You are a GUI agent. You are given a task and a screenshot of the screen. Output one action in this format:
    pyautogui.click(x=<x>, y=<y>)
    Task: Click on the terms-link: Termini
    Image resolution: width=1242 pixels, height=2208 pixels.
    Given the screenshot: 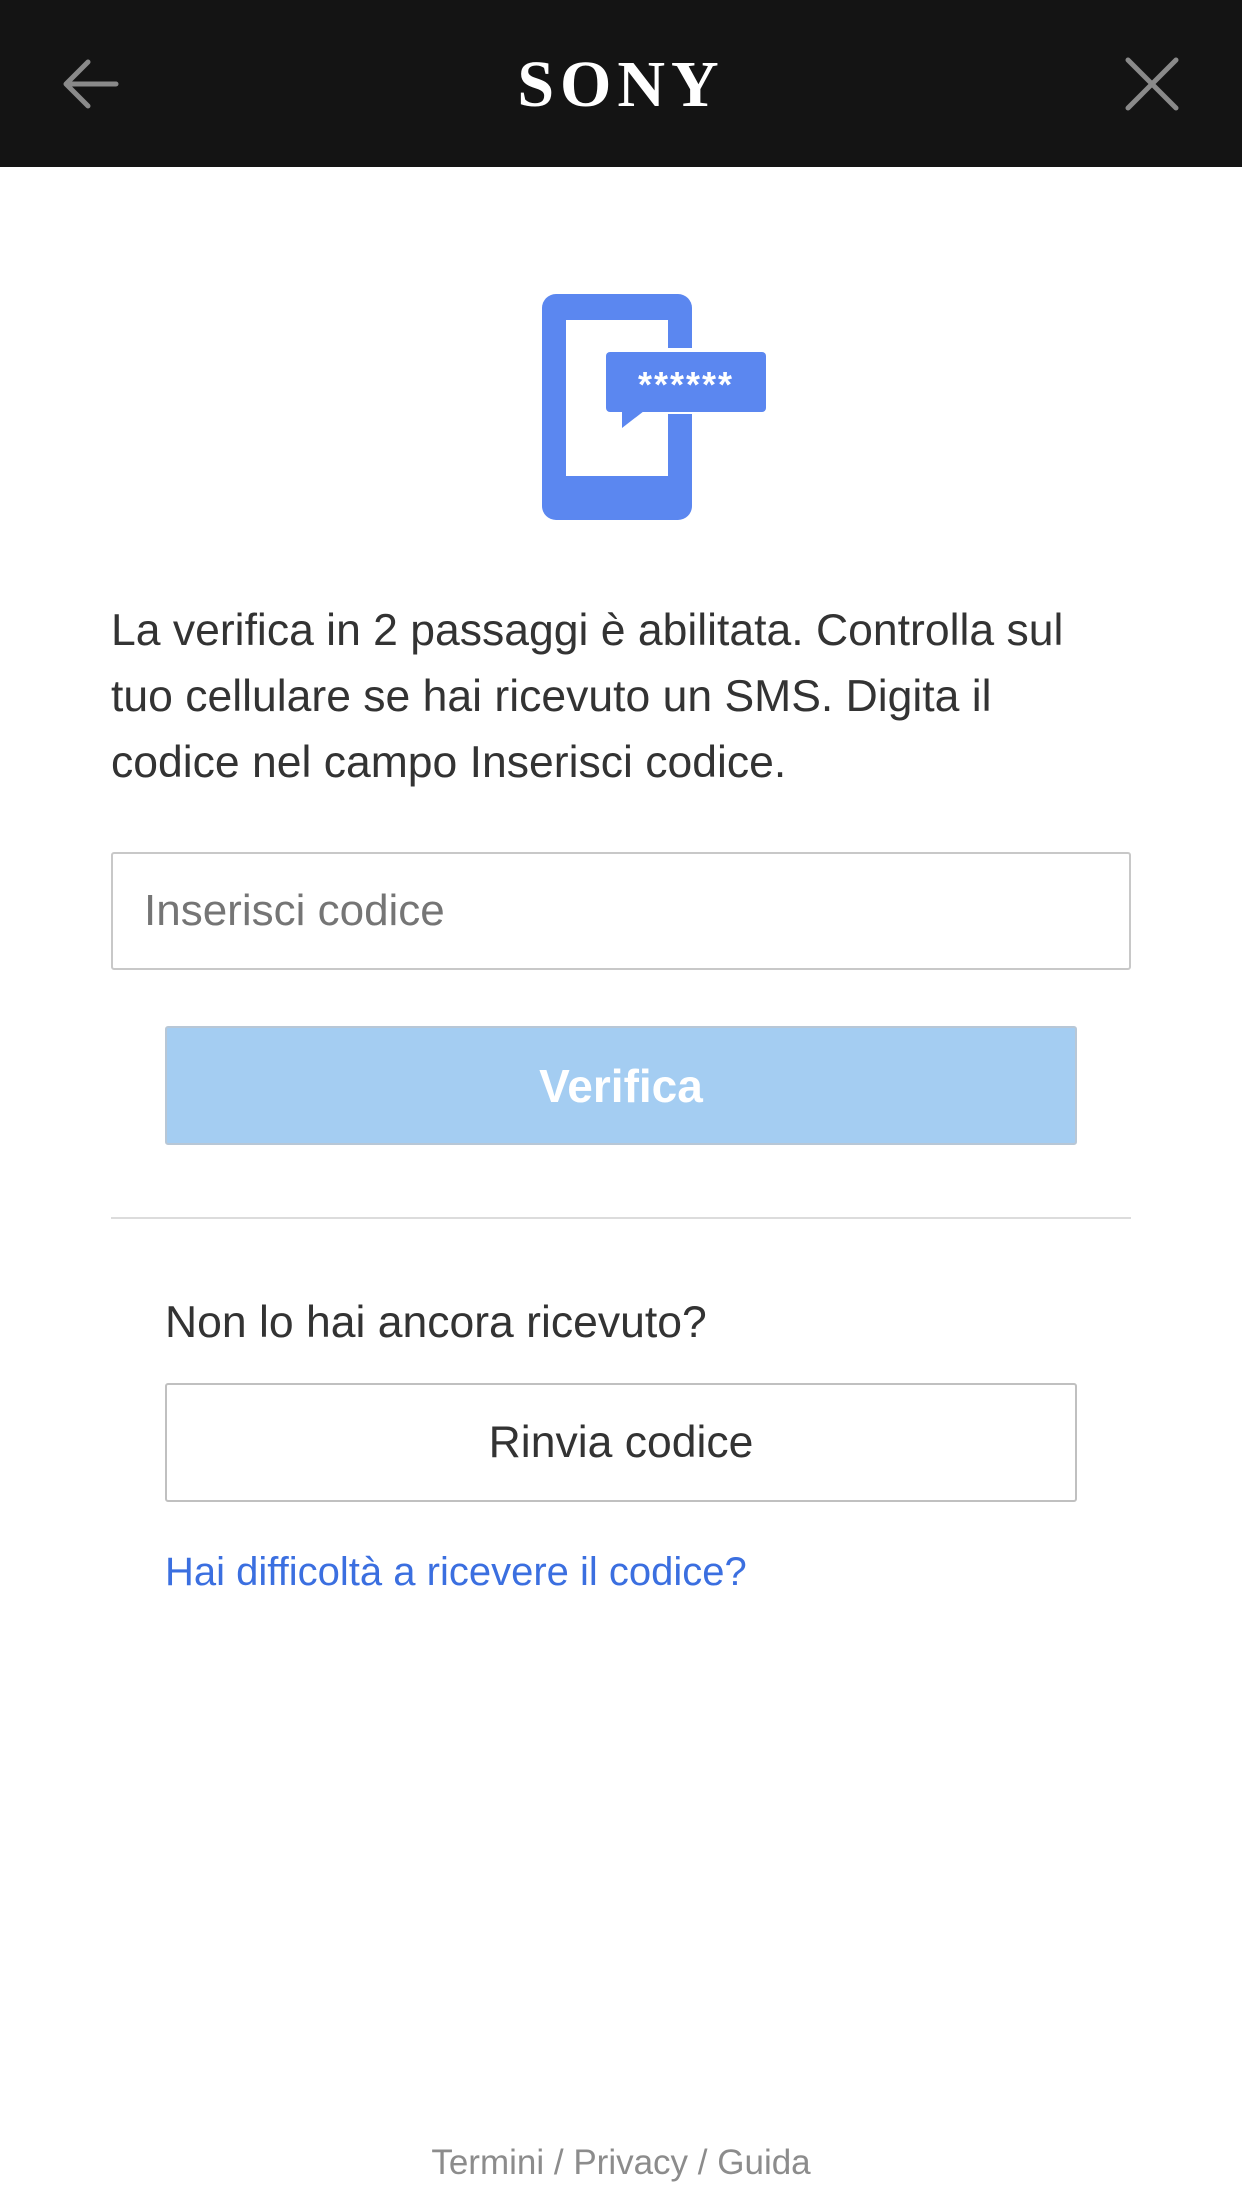 What is the action you would take?
    pyautogui.click(x=487, y=2162)
    